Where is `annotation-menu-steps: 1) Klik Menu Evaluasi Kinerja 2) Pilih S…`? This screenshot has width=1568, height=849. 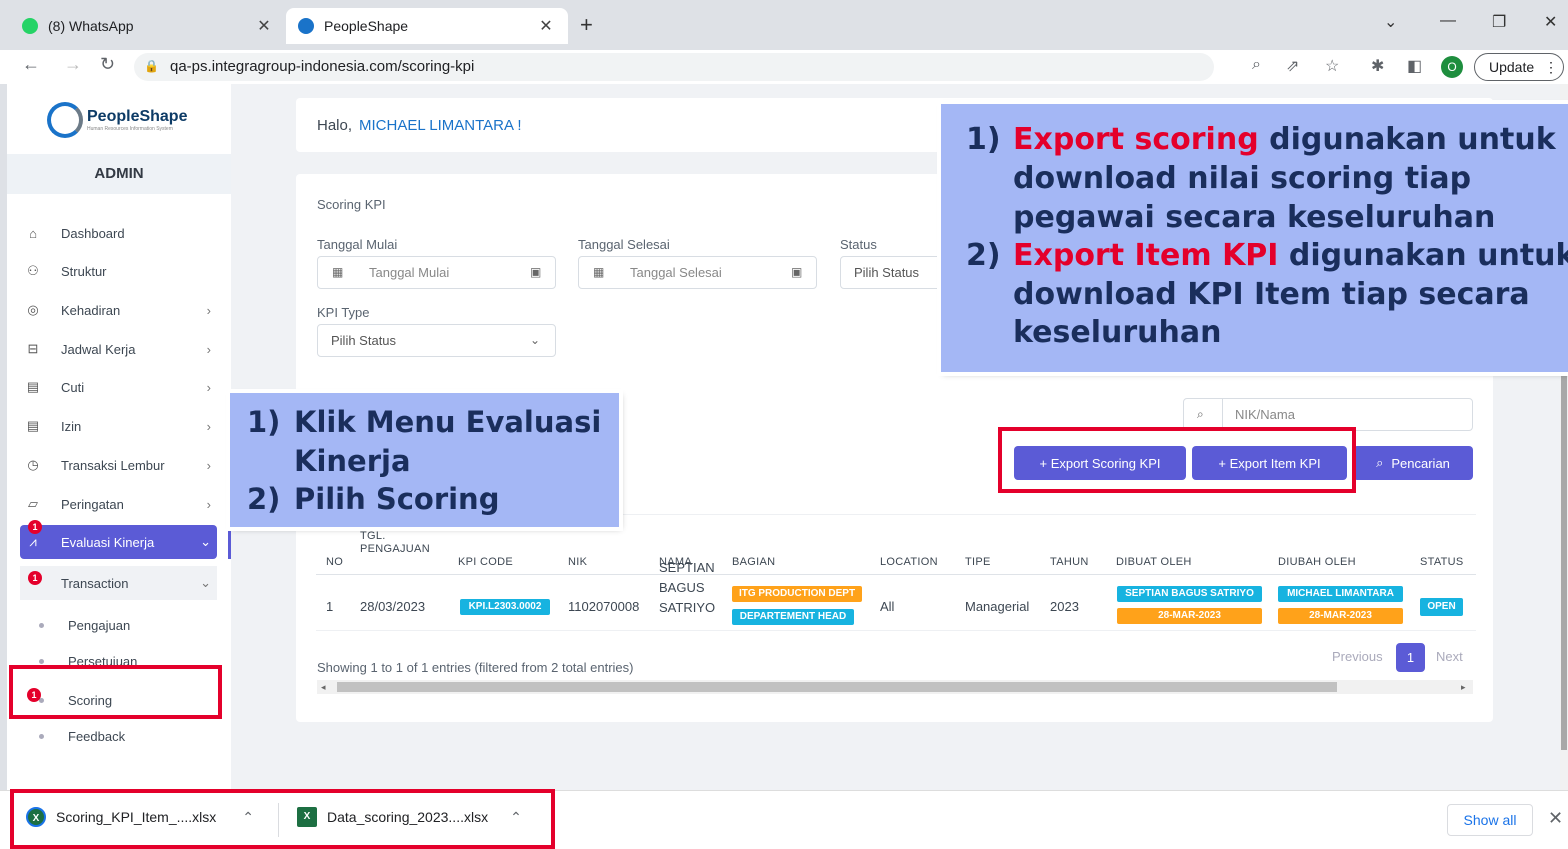 annotation-menu-steps: 1) Klik Menu Evaluasi Kinerja 2) Pilih S… is located at coordinates (424, 460).